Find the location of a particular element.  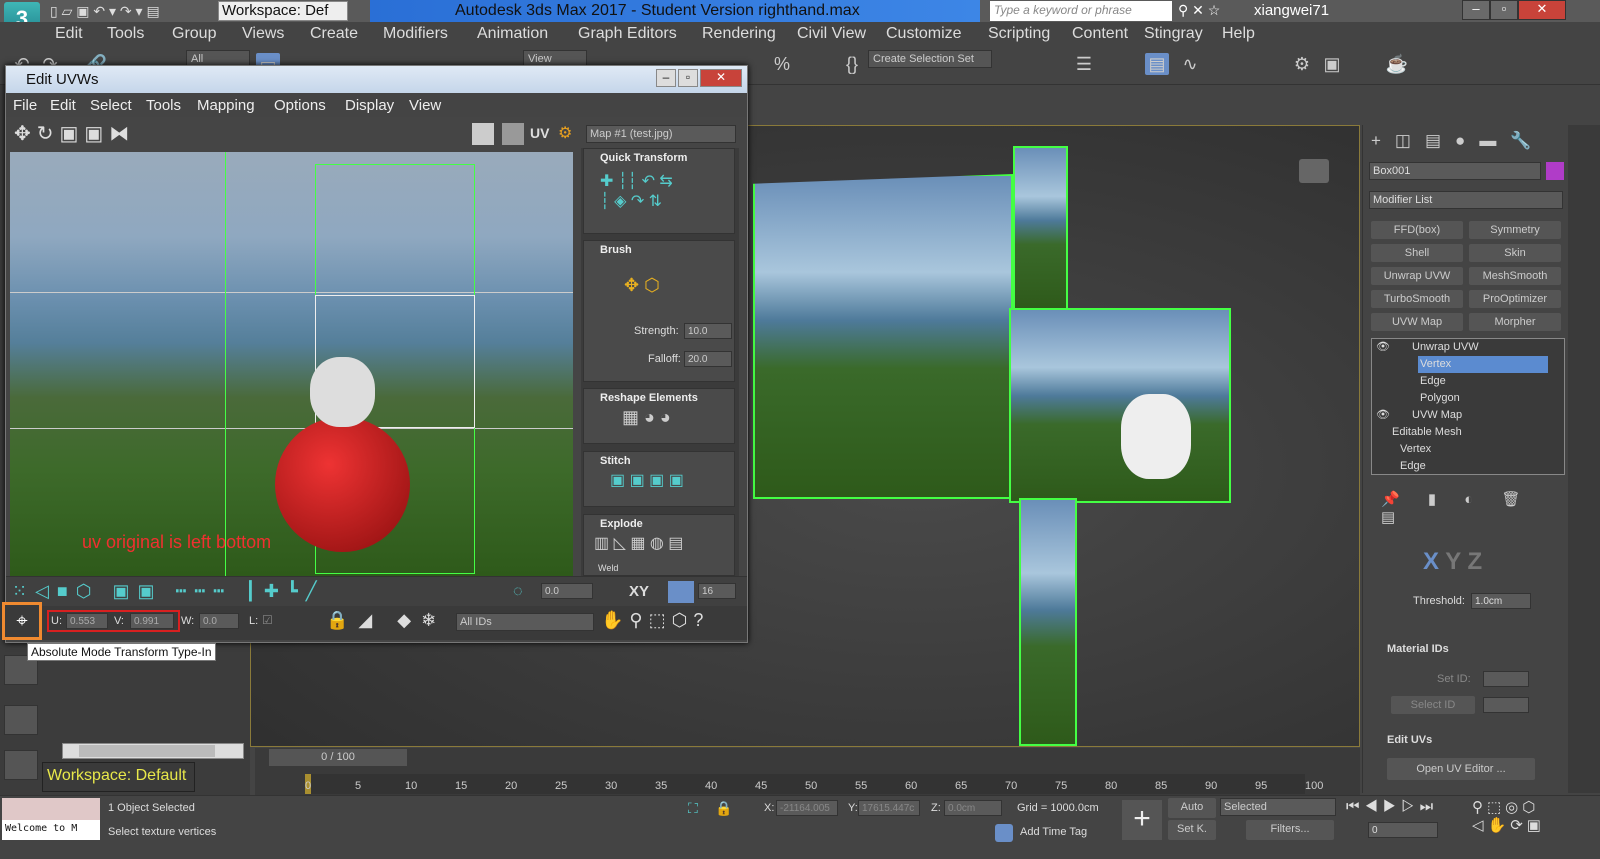

ids-dropdown: All IDs is located at coordinates (525, 622).